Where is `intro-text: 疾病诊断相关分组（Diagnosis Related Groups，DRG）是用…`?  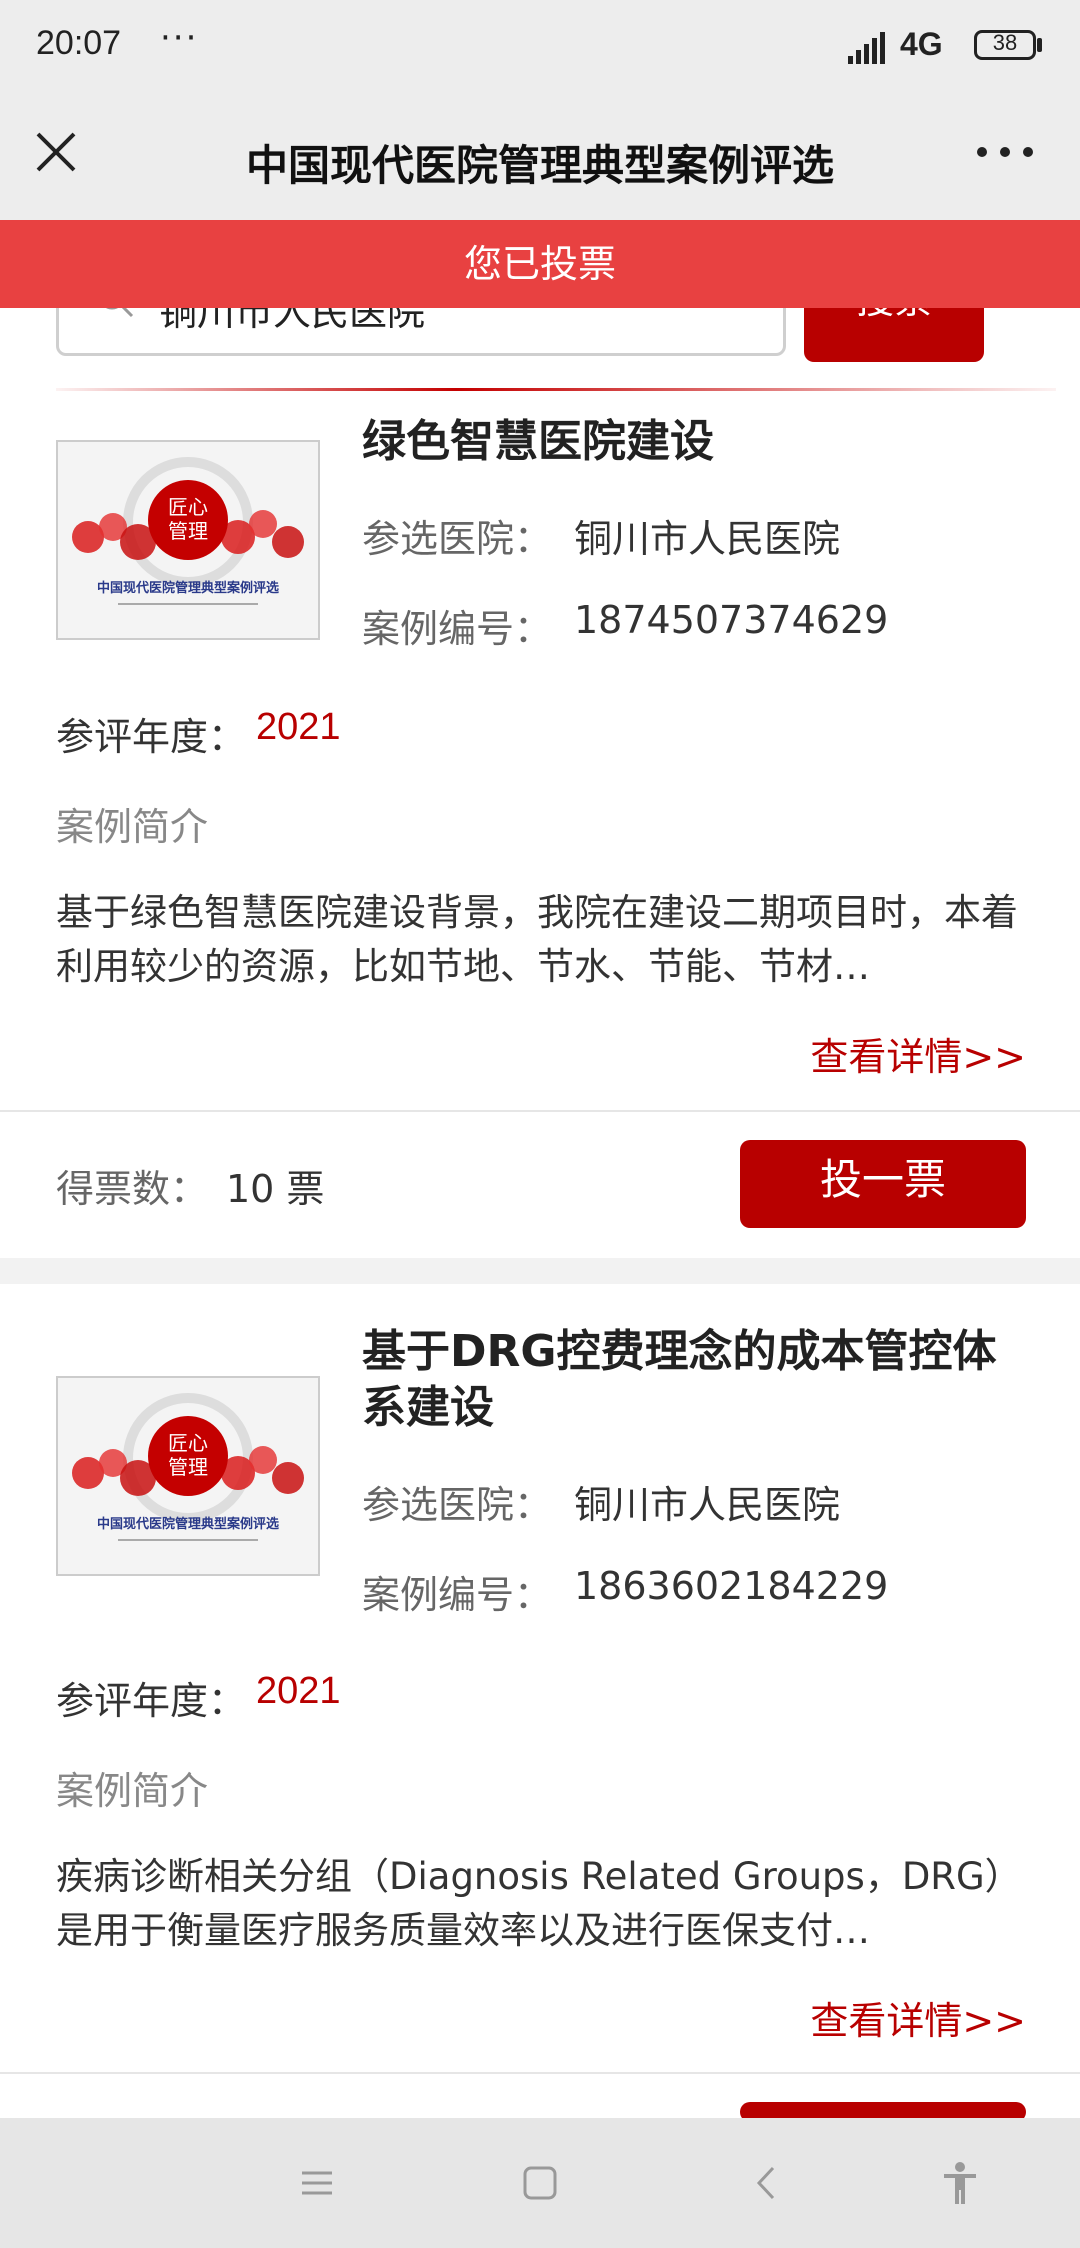 intro-text: 疾病诊断相关分组（Diagnosis Related Groups，DRG）是用… is located at coordinates (539, 1903).